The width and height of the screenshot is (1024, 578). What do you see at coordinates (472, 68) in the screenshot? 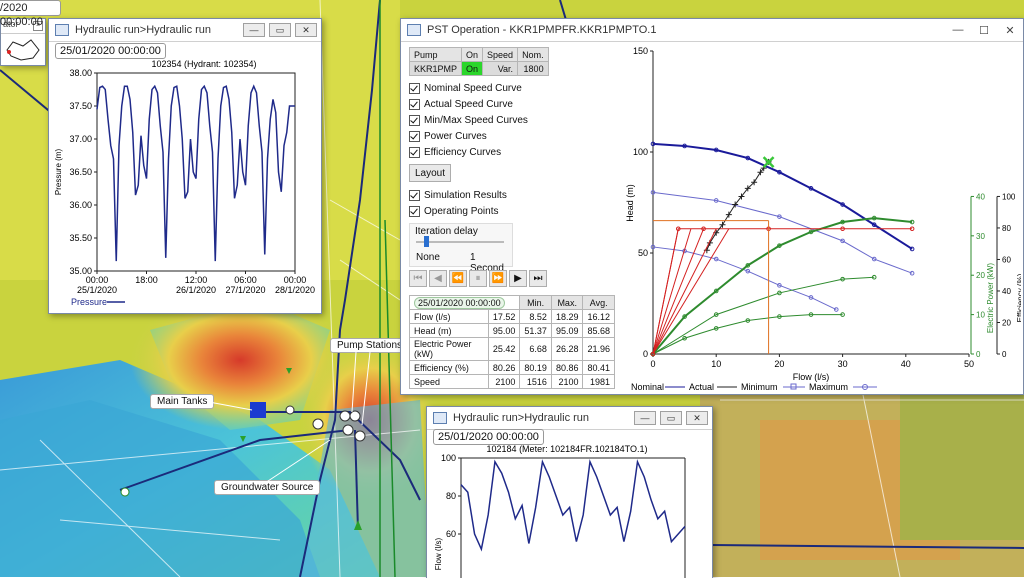
I see `pump-on-status: On` at bounding box center [472, 68].